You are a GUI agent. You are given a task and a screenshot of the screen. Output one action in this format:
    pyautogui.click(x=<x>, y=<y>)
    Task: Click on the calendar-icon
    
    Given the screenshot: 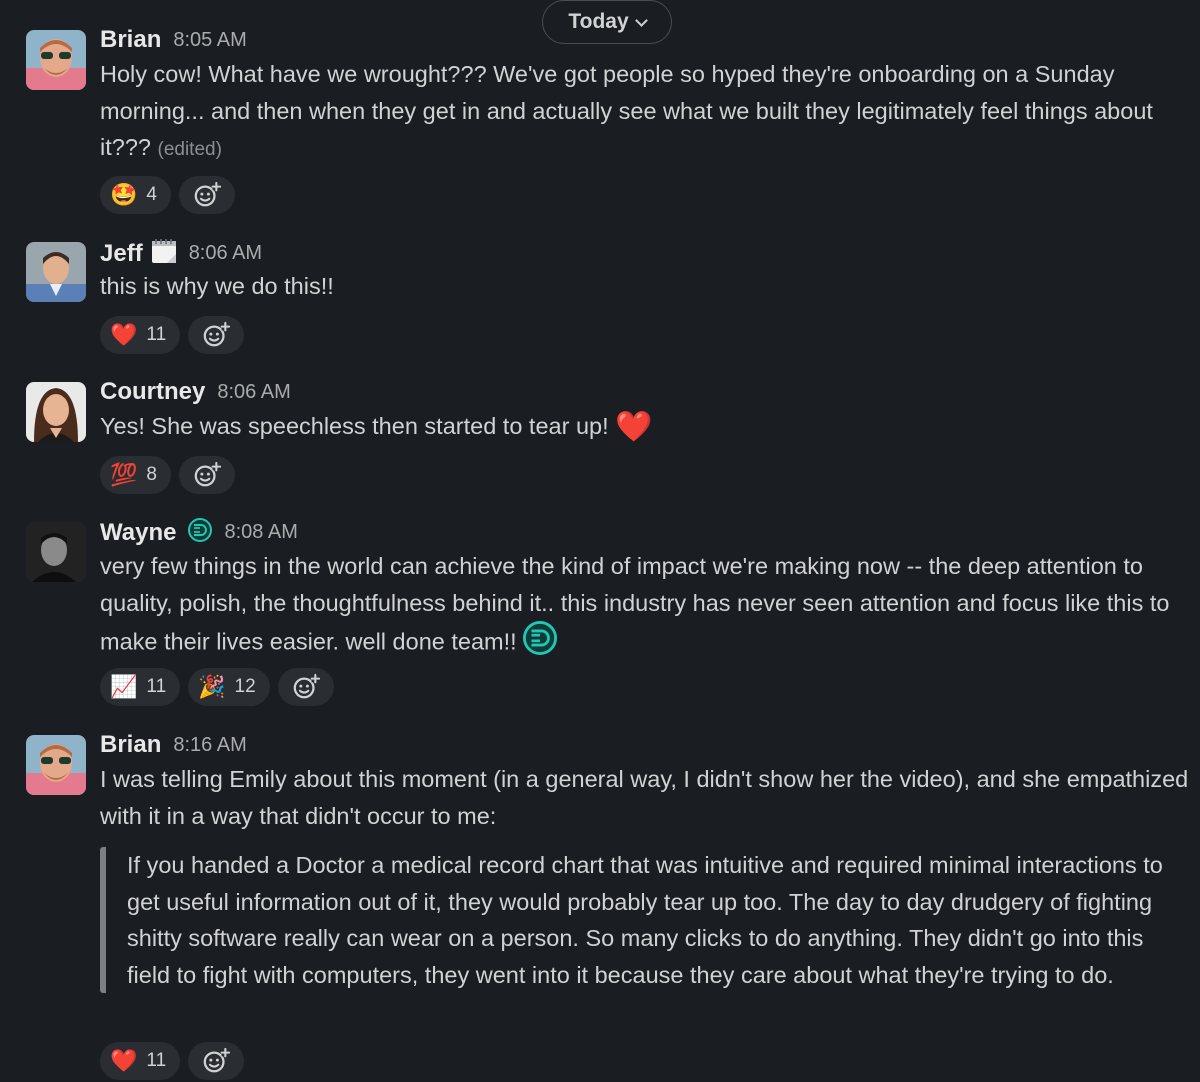 What is the action you would take?
    pyautogui.click(x=164, y=253)
    